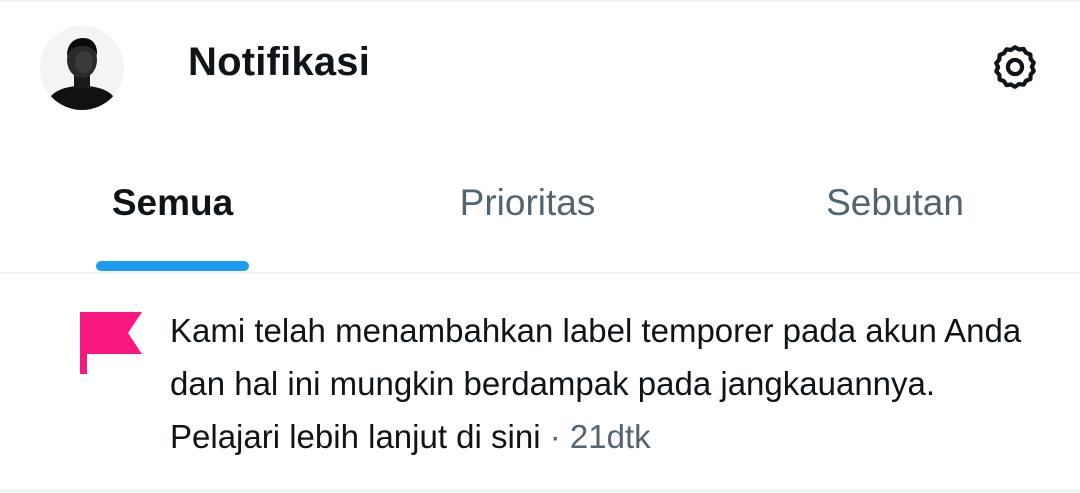 The width and height of the screenshot is (1080, 493). What do you see at coordinates (172, 266) in the screenshot?
I see `active-tab-indicator` at bounding box center [172, 266].